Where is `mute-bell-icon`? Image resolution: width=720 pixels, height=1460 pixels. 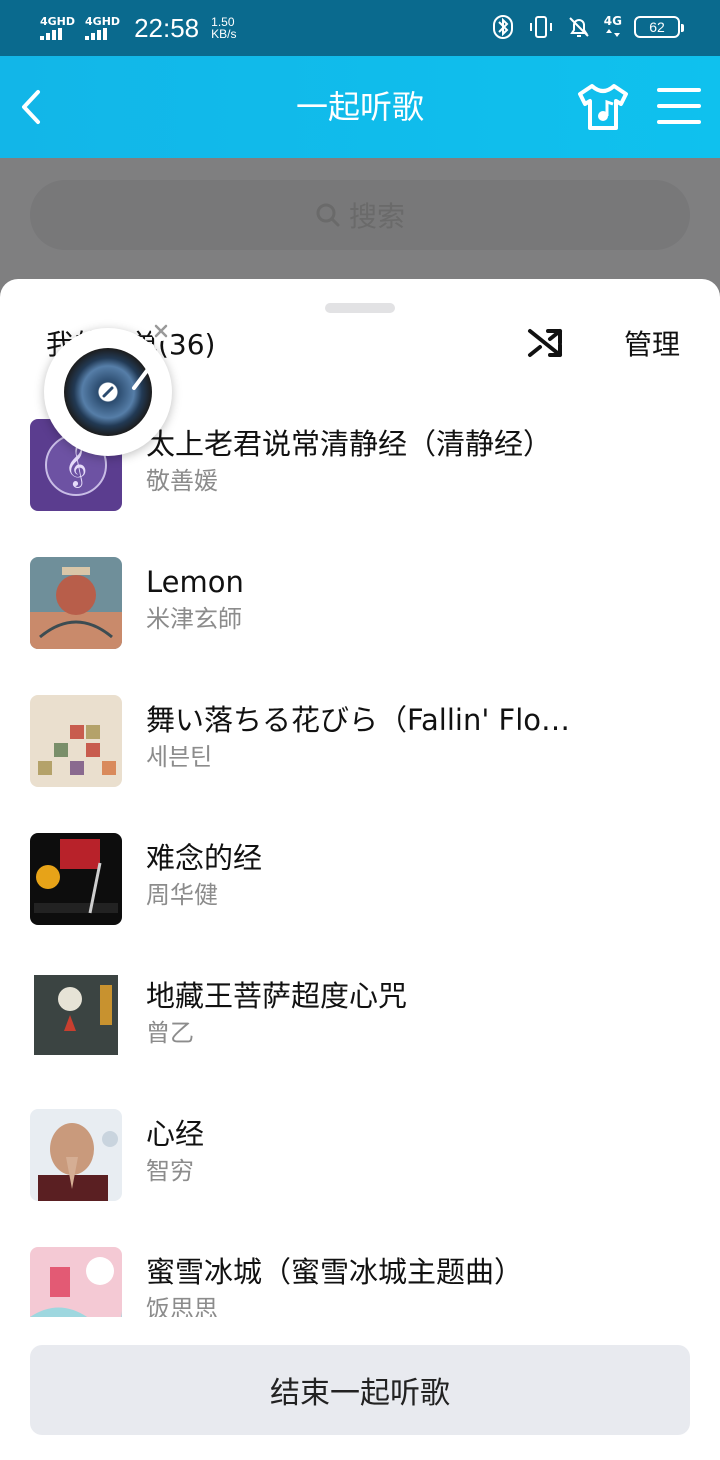
mute-bell-icon is located at coordinates (579, 27).